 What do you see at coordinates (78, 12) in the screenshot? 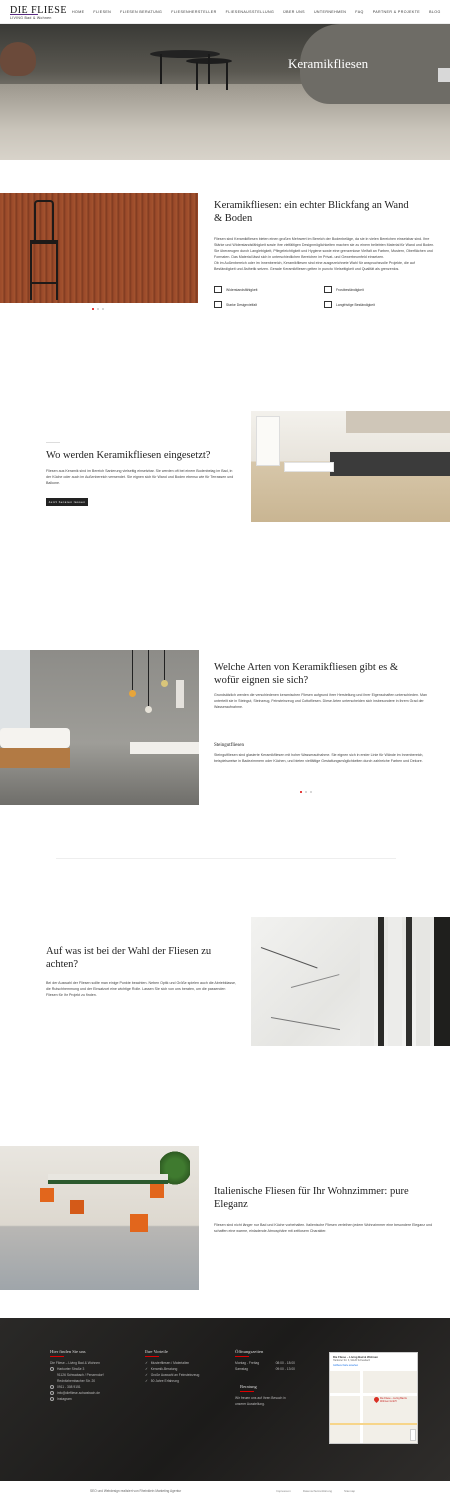
I see `nav-home: Home` at bounding box center [78, 12].